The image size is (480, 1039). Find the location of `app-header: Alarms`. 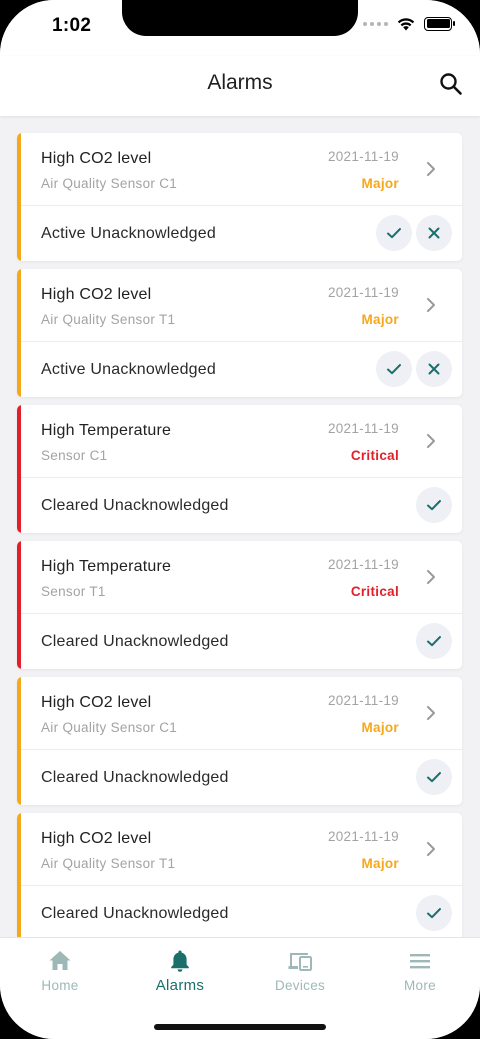

app-header: Alarms is located at coordinates (240, 86).